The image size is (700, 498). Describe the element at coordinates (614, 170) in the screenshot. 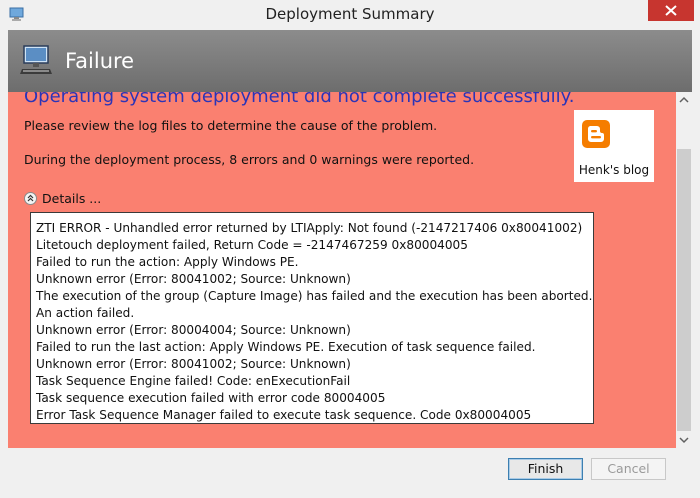

I see `blog-label: Henk's blog` at that location.